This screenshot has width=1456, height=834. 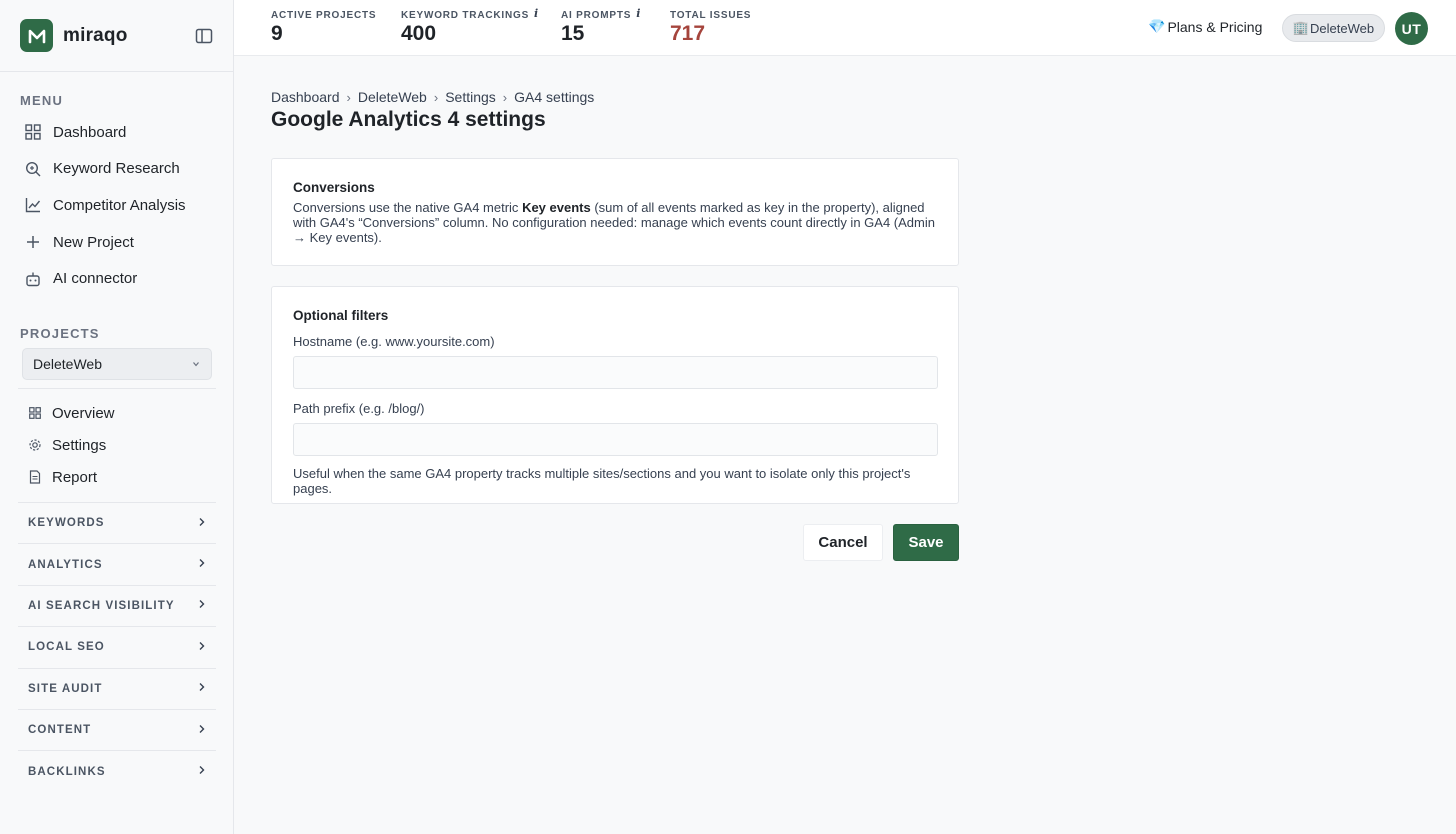 I want to click on stat-label: ACTIVE PROJECTS, so click(x=324, y=15).